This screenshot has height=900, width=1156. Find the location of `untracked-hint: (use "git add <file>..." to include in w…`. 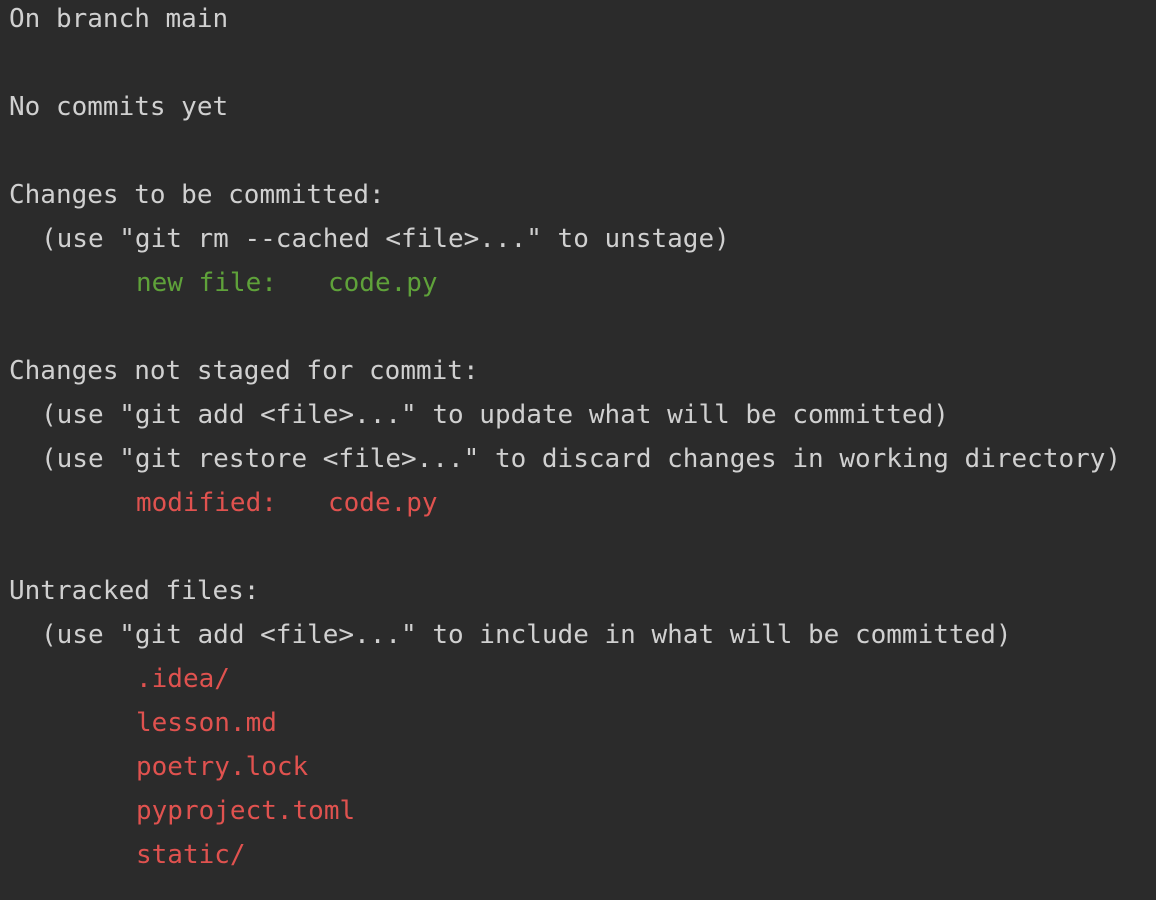

untracked-hint: (use "git add <file>..." to include in w… is located at coordinates (526, 635).